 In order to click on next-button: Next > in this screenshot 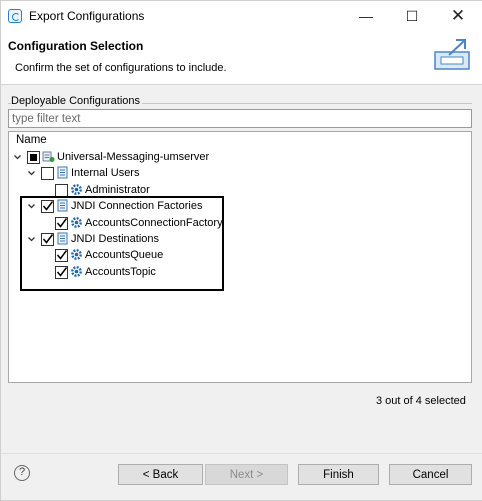, I will do `click(246, 474)`.